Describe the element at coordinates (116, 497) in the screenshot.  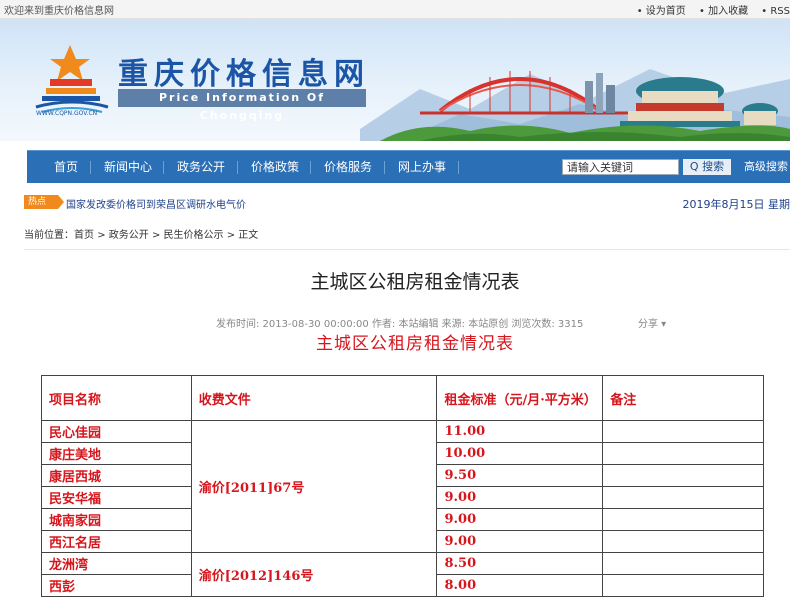
I see `project-name-cell: 民安华福` at that location.